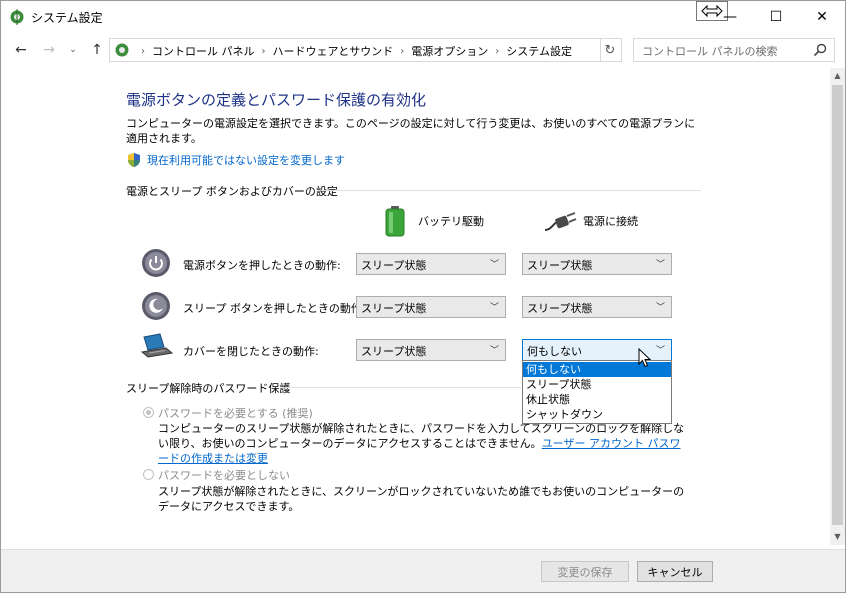 Image resolution: width=846 pixels, height=593 pixels. Describe the element at coordinates (49, 50) in the screenshot. I see `forward-button: →` at that location.